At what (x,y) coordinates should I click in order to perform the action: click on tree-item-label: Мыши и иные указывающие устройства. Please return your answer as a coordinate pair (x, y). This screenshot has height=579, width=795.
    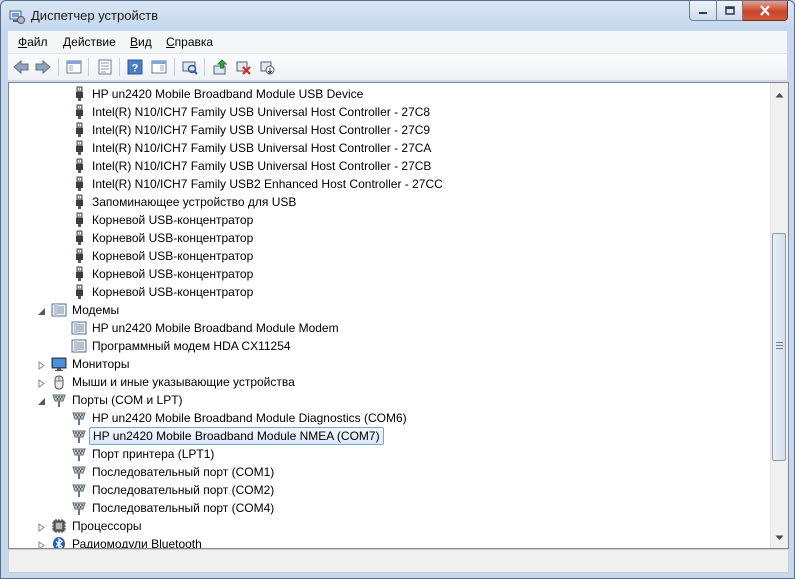
    Looking at the image, I should click on (183, 382).